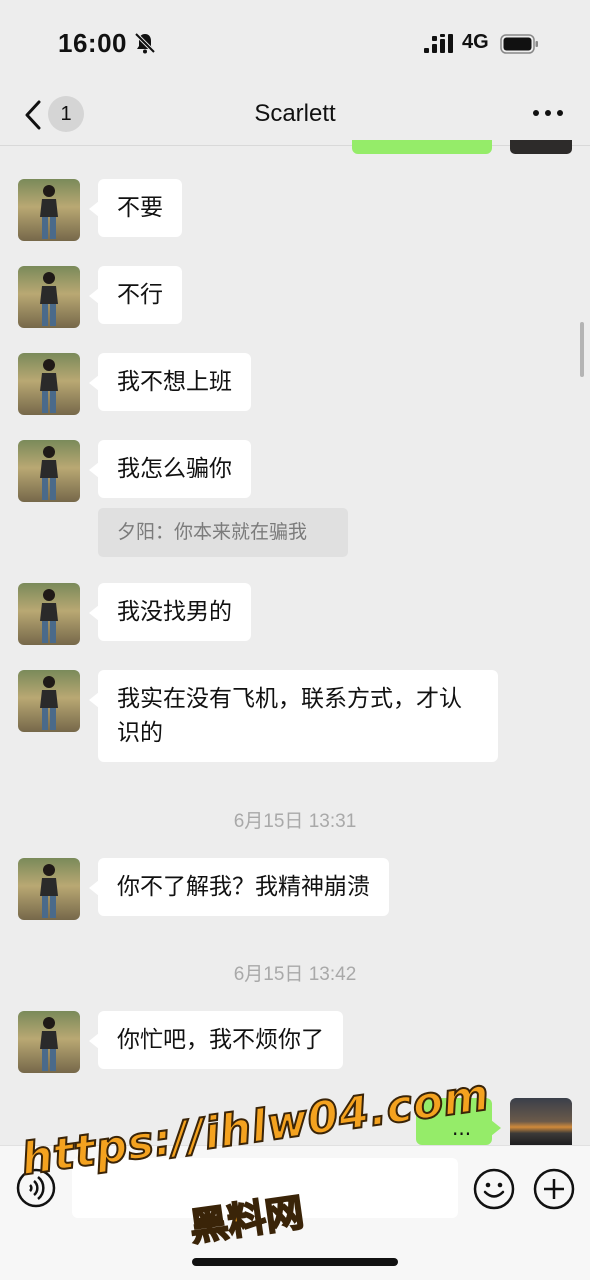 The width and height of the screenshot is (590, 1280). I want to click on incoming-message: 我怎么骗你, so click(170, 469).